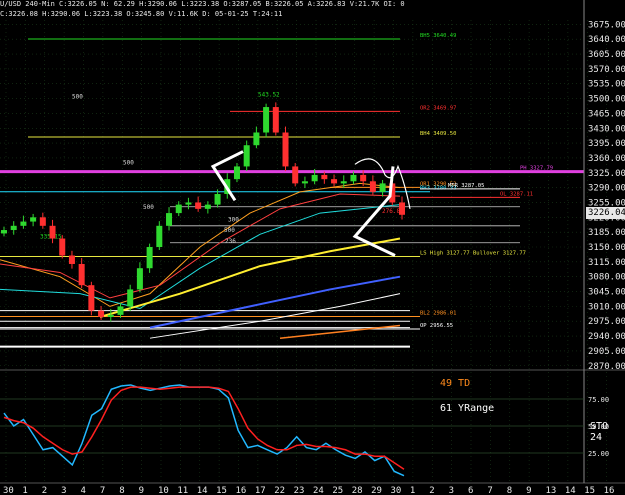 Image resolution: width=625 pixels, height=495 pixels. Describe the element at coordinates (606, 85) in the screenshot. I see `price-tick-label: 3535.00` at that location.